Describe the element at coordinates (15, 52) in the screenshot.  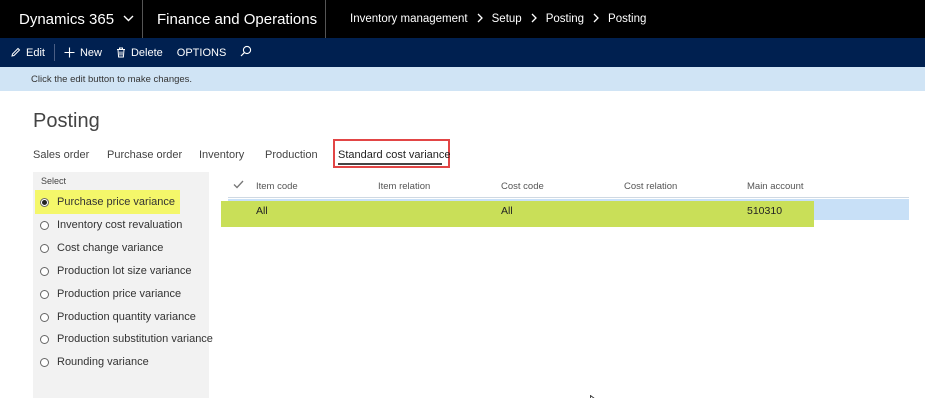
I see `pencil-icon` at that location.